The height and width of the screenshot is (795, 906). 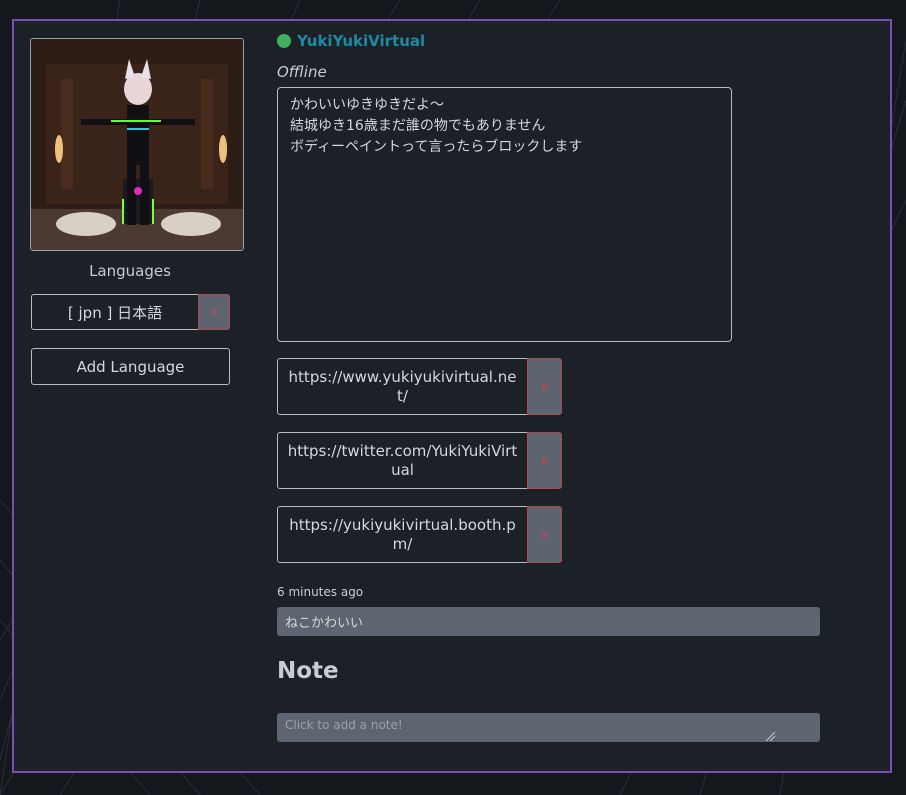 What do you see at coordinates (548, 727) in the screenshot?
I see `note-input: Click to add a note!` at bounding box center [548, 727].